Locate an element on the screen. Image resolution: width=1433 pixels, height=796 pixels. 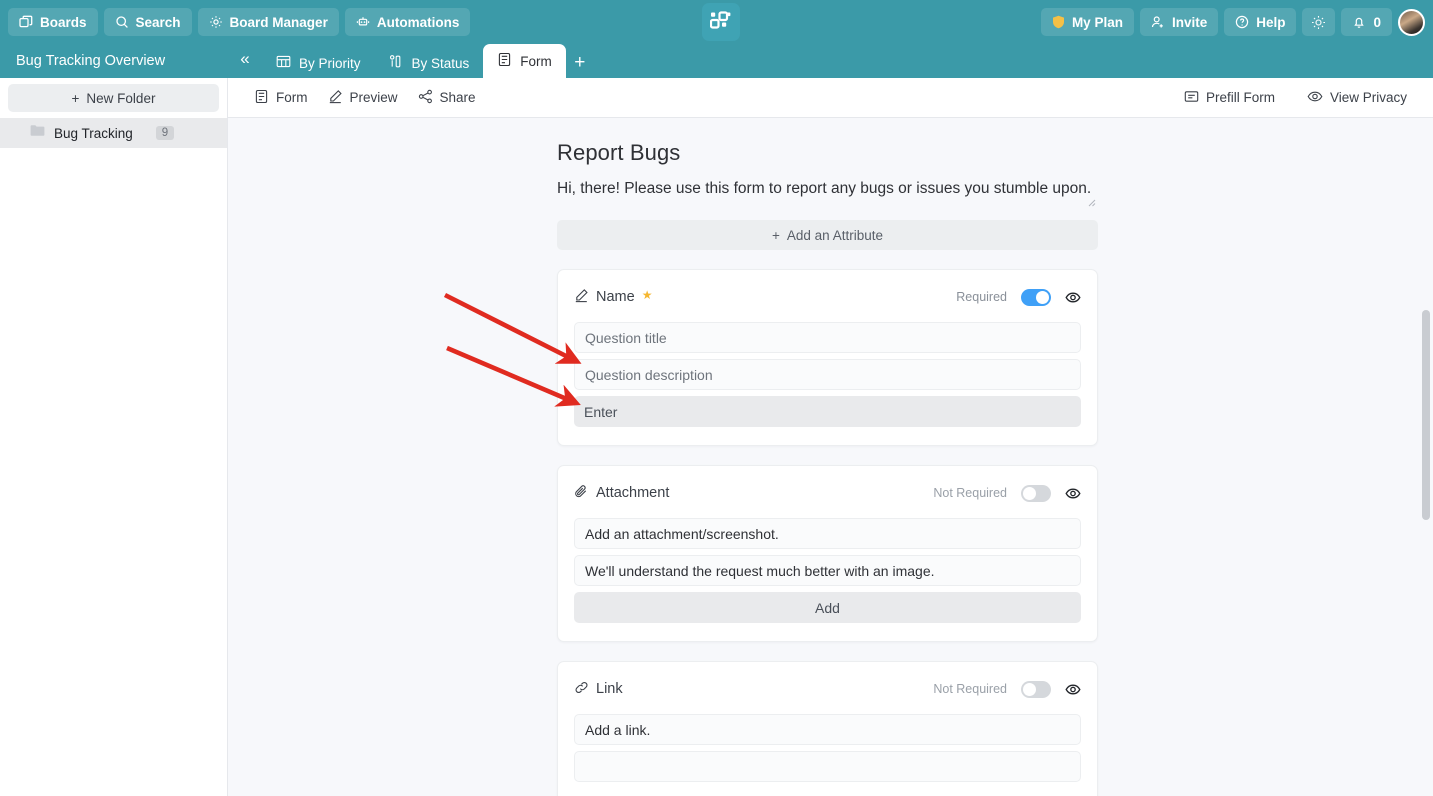
help-button: Help is located at coordinates (1260, 22).